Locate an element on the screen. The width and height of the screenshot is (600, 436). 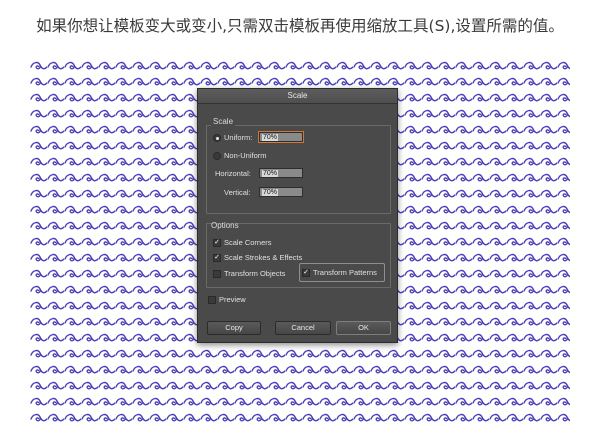
uniform-radio: Uniform: is located at coordinates (233, 138).